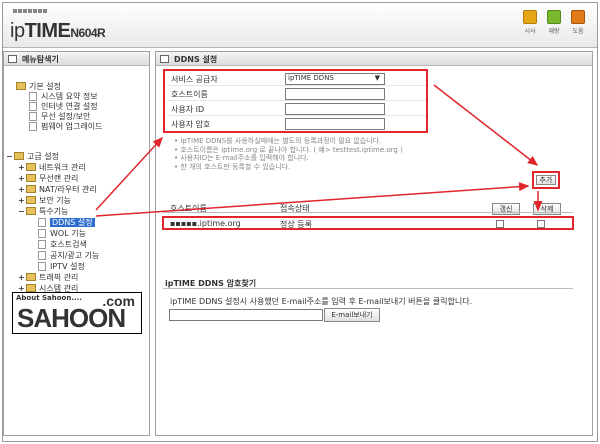  I want to click on delete-button: 삭제, so click(547, 209).